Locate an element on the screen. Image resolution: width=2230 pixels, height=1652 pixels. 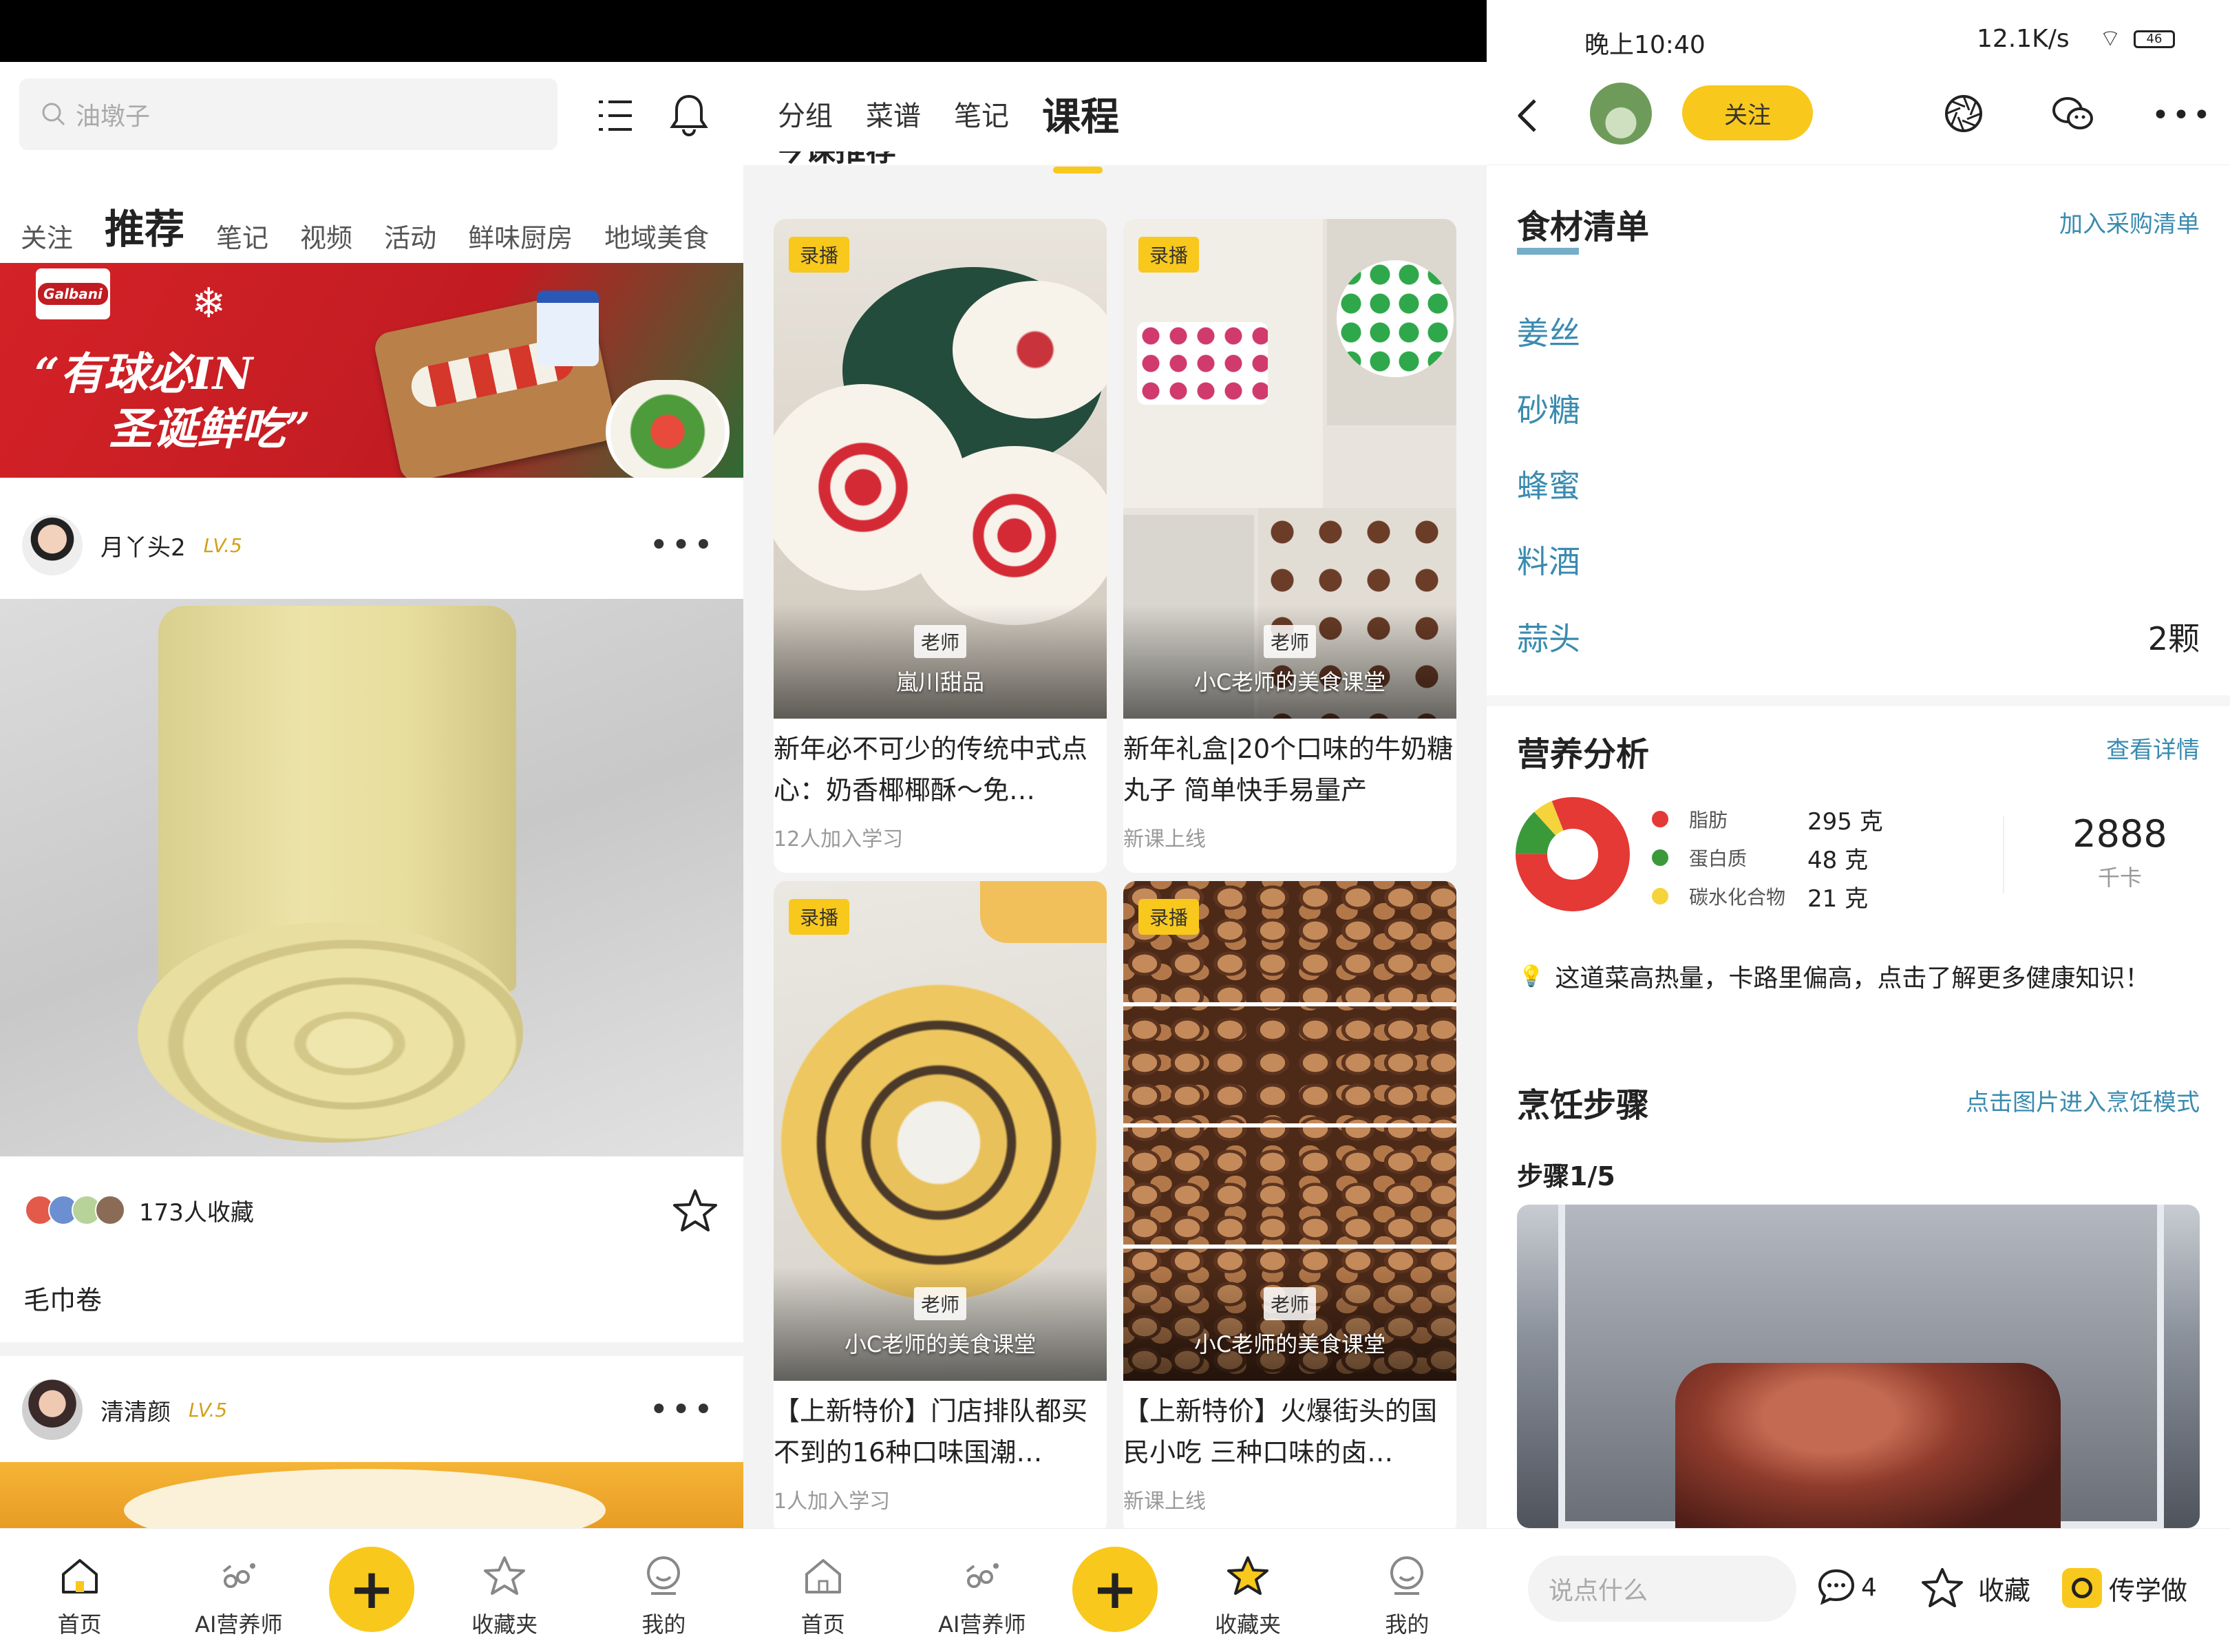
carb-dot is located at coordinates (1660, 896).